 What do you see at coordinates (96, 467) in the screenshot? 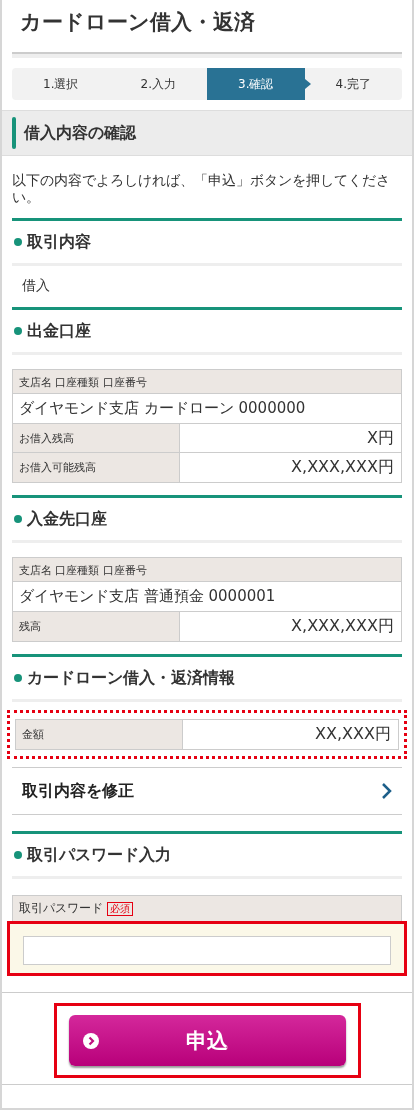
I see `table-label: お借入可能残高` at bounding box center [96, 467].